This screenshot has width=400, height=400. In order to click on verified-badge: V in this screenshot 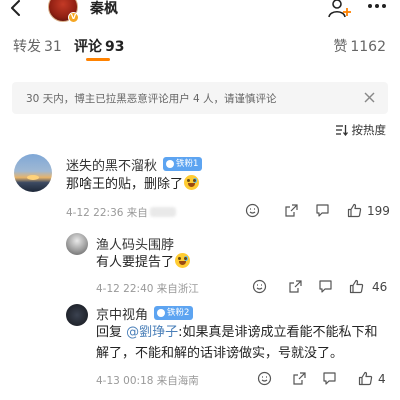, I will do `click(73, 17)`.